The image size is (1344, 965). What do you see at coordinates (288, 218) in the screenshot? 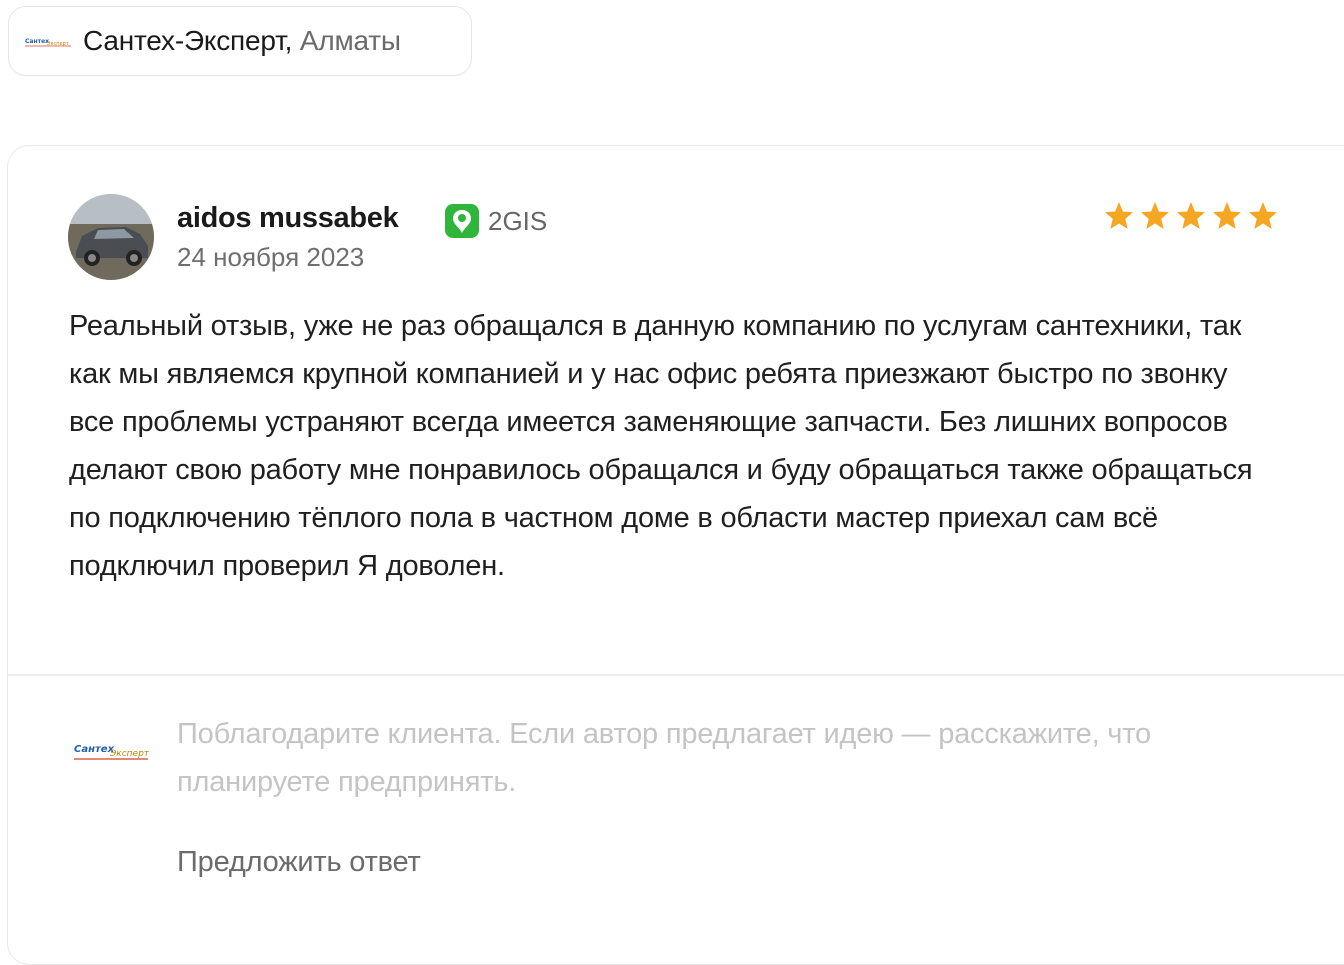
I see `author-name: aidos mussabek` at bounding box center [288, 218].